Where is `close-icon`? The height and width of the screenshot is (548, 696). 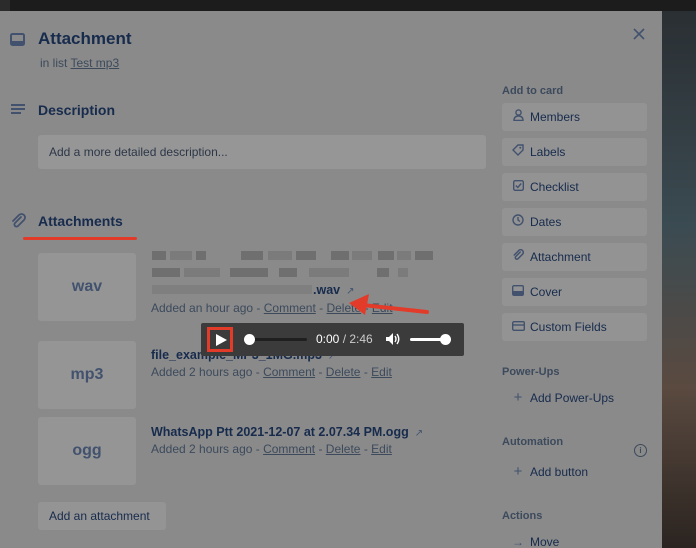 close-icon is located at coordinates (639, 34).